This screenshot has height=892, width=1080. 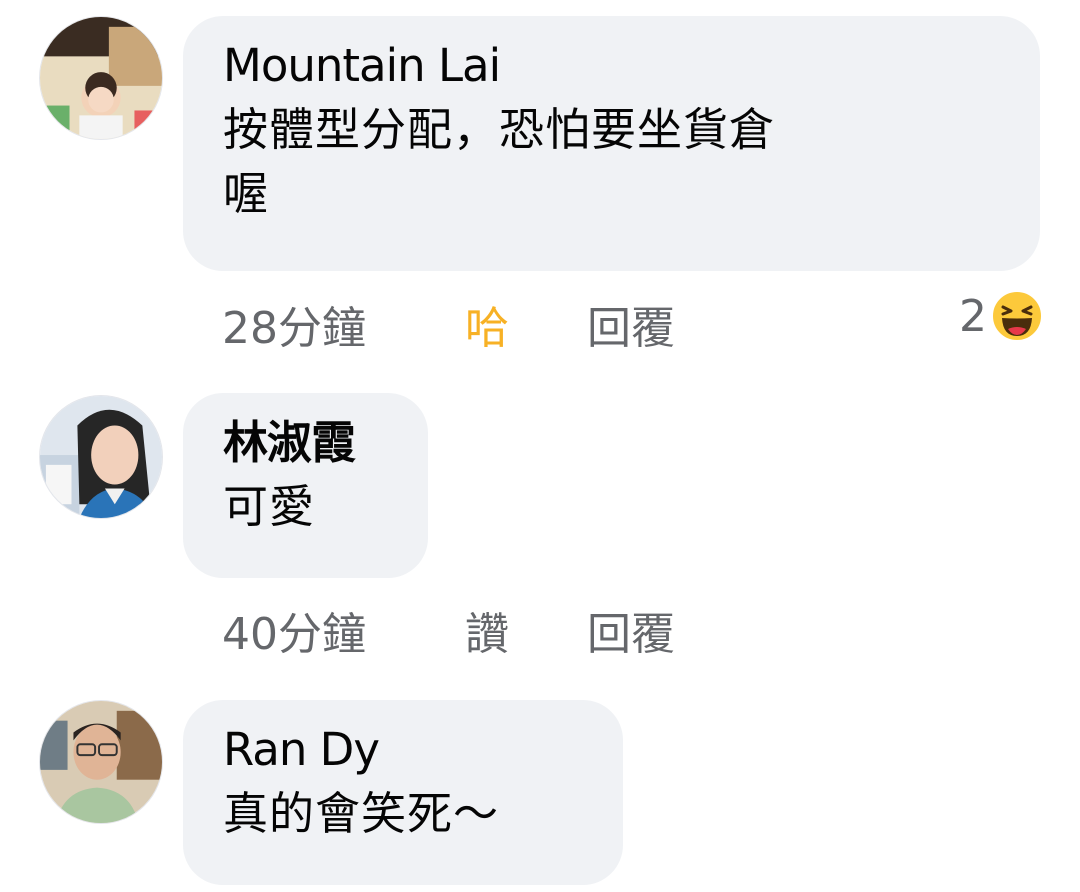 I want to click on comment-text-line: 喔, so click(x=246, y=193).